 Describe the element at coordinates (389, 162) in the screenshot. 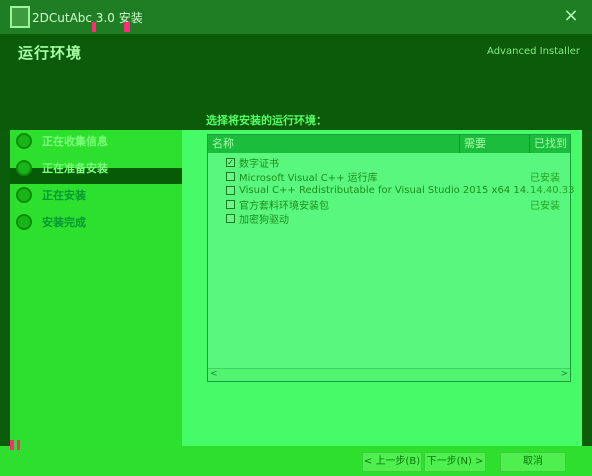

I see `table-row: ✓ 数字证书` at that location.